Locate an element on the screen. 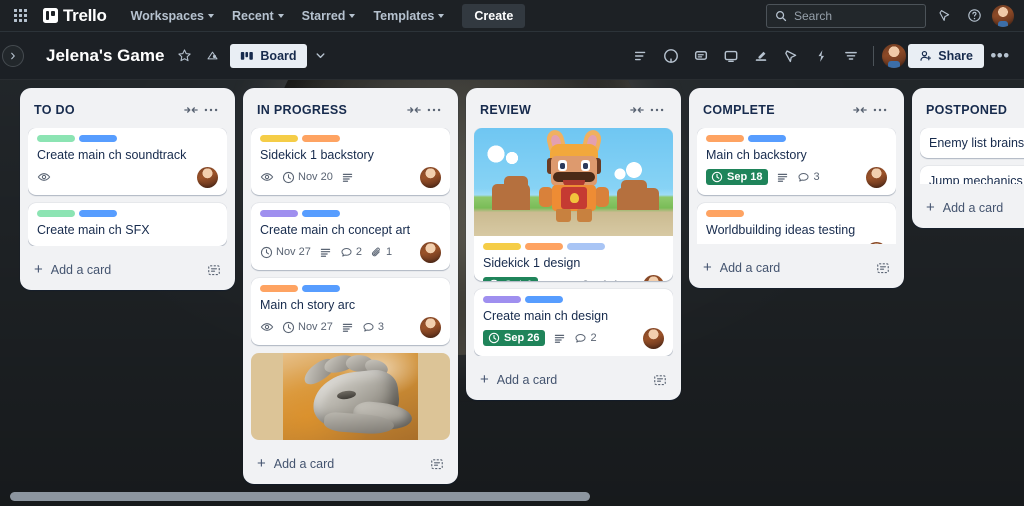 The width and height of the screenshot is (1024, 506). question-circle-icon is located at coordinates (974, 15).